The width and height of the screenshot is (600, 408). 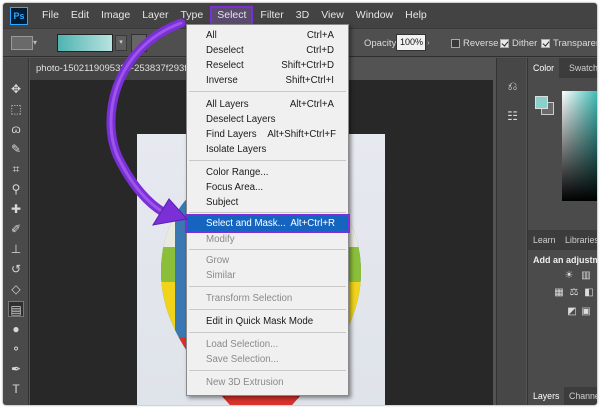 What do you see at coordinates (511, 231) in the screenshot?
I see `panel-icon-dock: ⎌ ☷` at bounding box center [511, 231].